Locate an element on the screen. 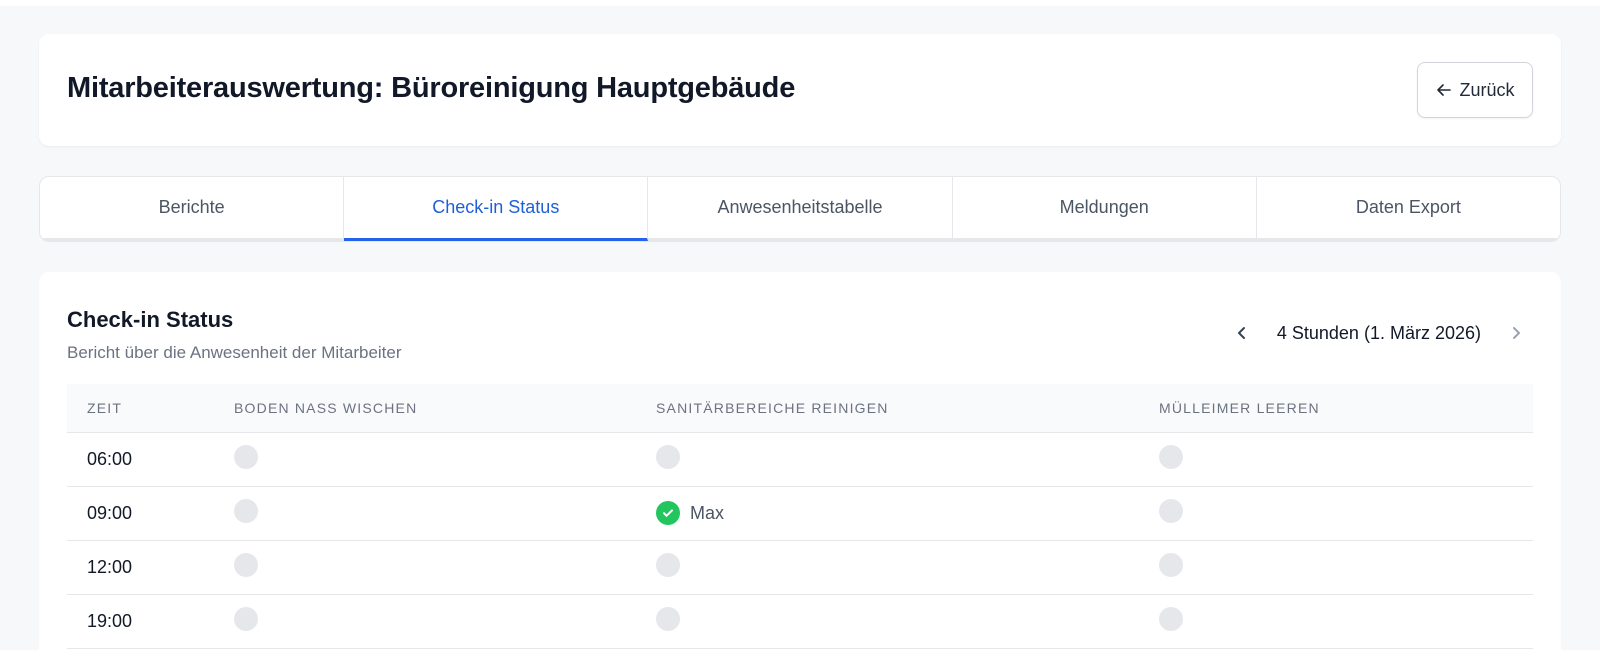  table-row: 12:00 is located at coordinates (800, 567).